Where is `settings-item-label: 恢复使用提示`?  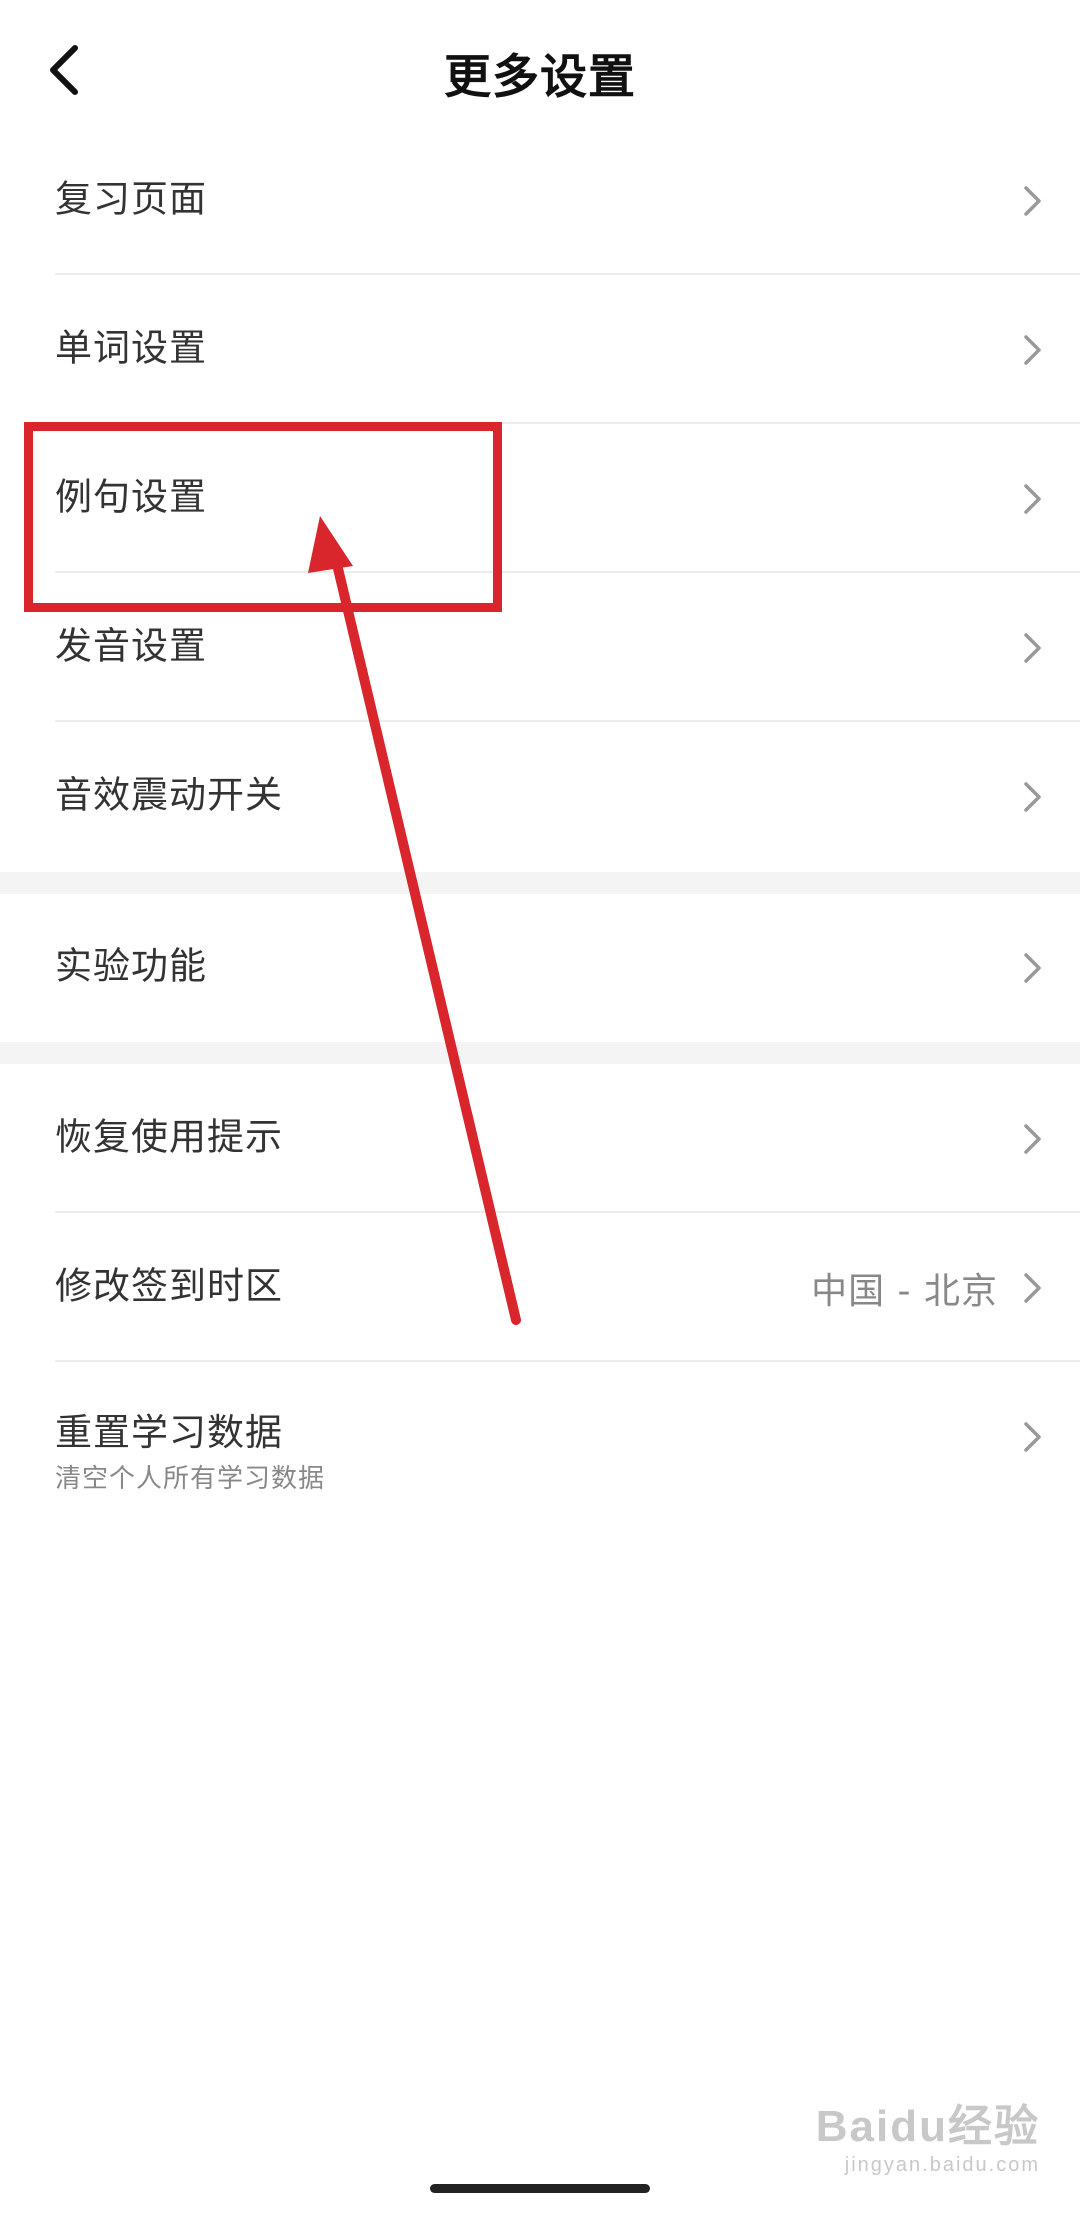
settings-item-label: 恢复使用提示 is located at coordinates (169, 1137).